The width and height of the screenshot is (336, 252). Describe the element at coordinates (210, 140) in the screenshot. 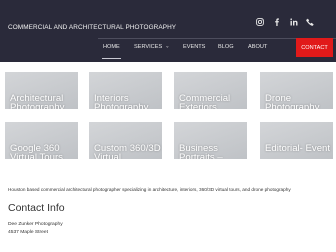

I see `tile-business-portraits: Business Portraits –` at that location.